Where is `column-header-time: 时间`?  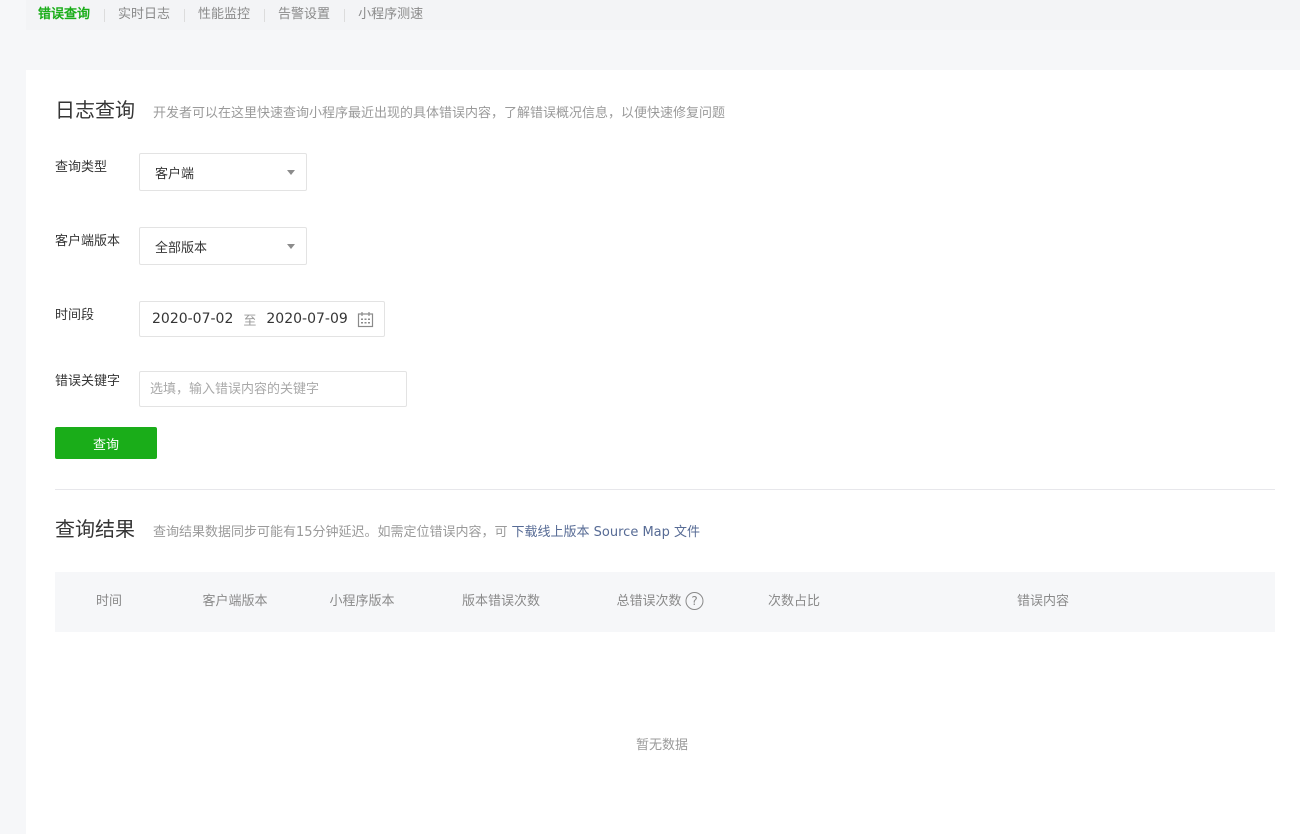 column-header-time: 时间 is located at coordinates (109, 601).